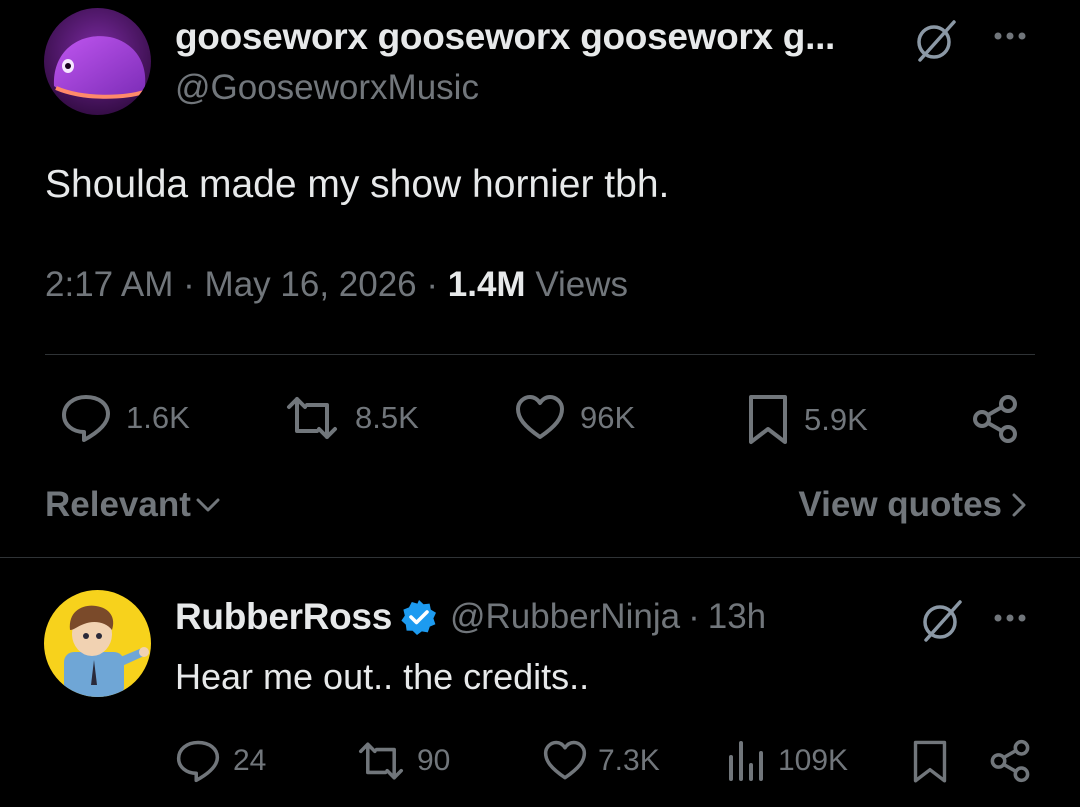 This screenshot has height=807, width=1080. What do you see at coordinates (125, 418) in the screenshot?
I see `reply-button: 1.6K` at bounding box center [125, 418].